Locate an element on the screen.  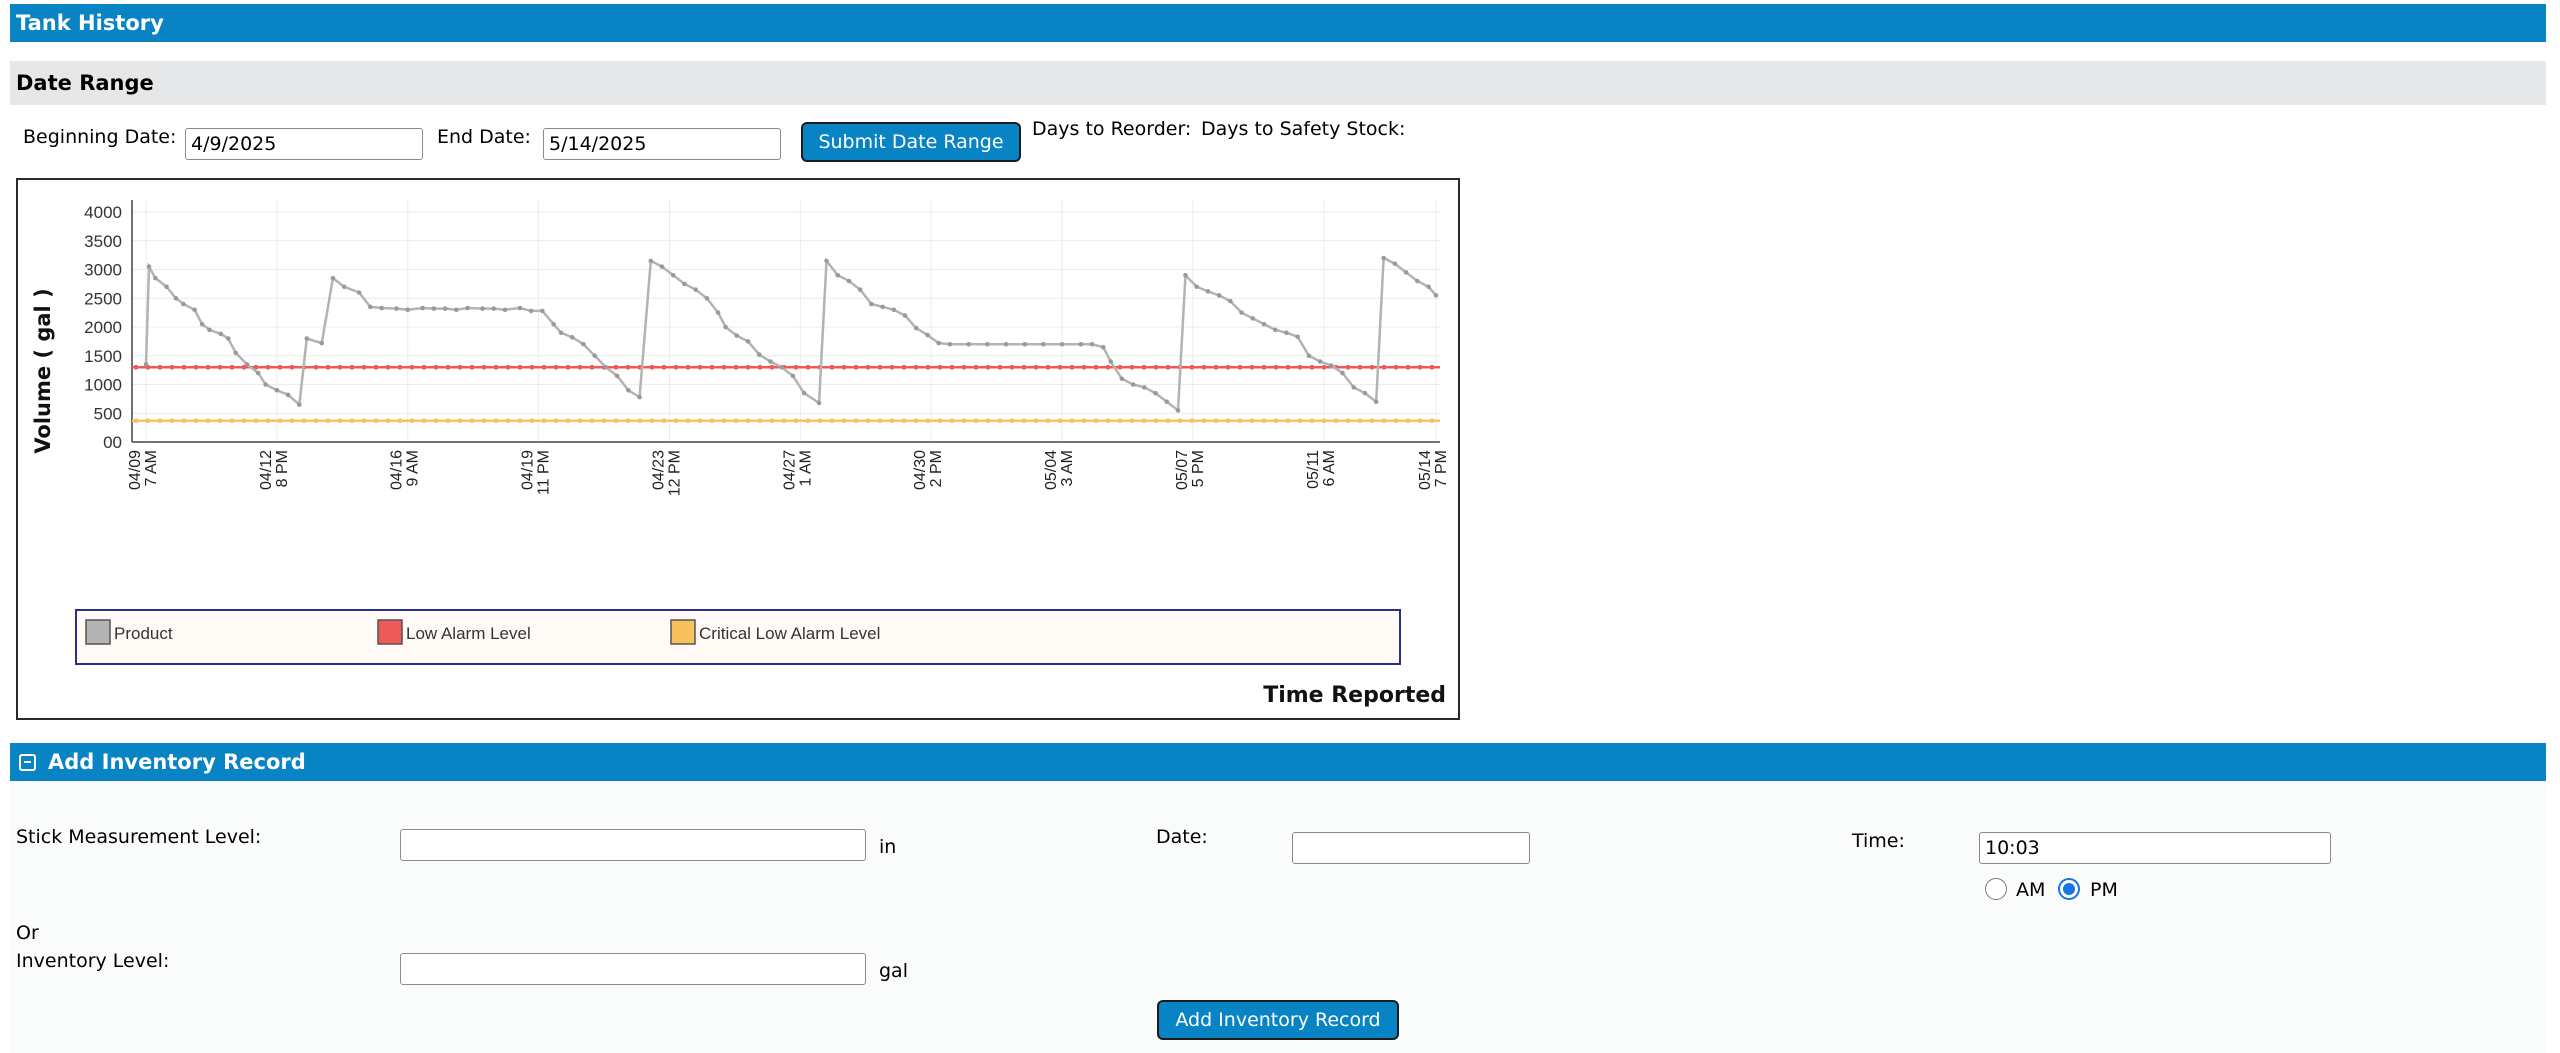
collapse-minus-icon is located at coordinates (27, 762).